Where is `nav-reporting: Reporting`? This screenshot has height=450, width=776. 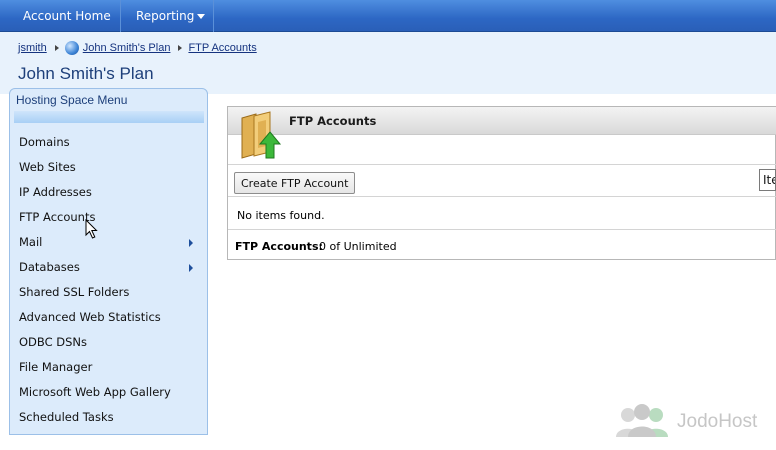
nav-reporting: Reporting is located at coordinates (167, 16).